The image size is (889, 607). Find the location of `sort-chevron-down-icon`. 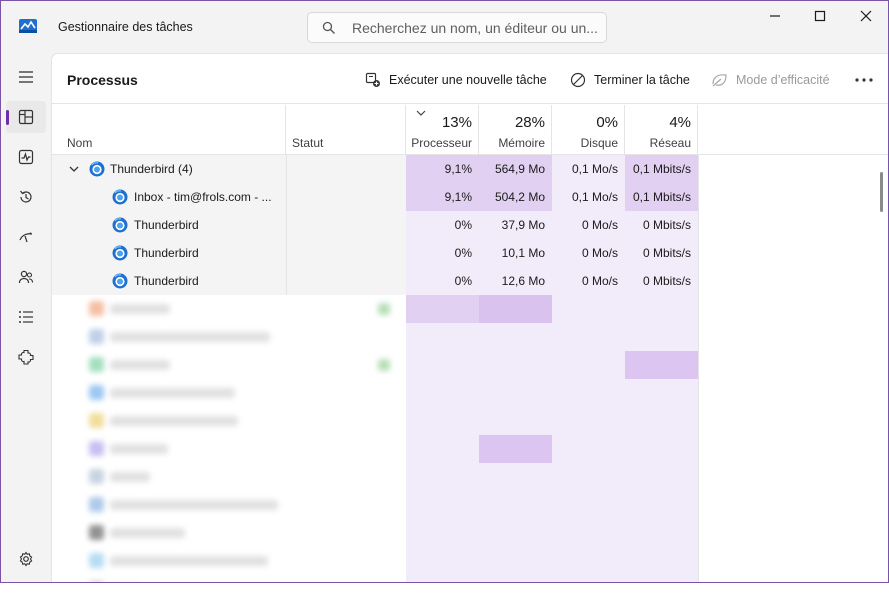

sort-chevron-down-icon is located at coordinates (421, 113).